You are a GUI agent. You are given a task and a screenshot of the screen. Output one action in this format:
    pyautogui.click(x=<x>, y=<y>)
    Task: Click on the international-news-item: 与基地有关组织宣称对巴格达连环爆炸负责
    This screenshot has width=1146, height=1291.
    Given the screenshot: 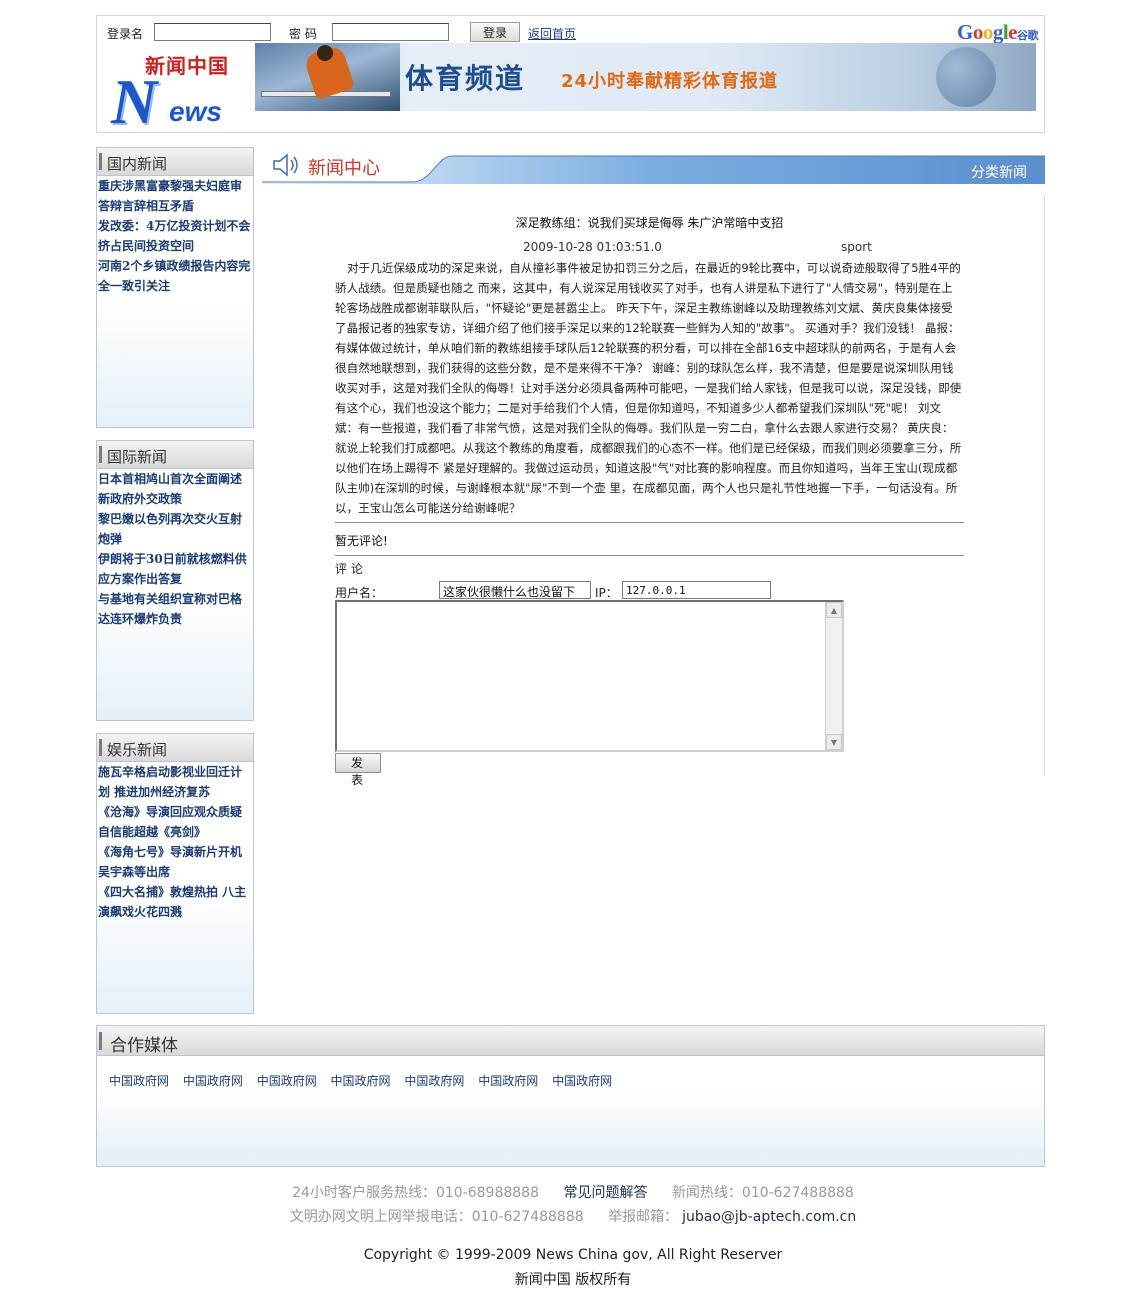 What is the action you would take?
    pyautogui.click(x=175, y=609)
    